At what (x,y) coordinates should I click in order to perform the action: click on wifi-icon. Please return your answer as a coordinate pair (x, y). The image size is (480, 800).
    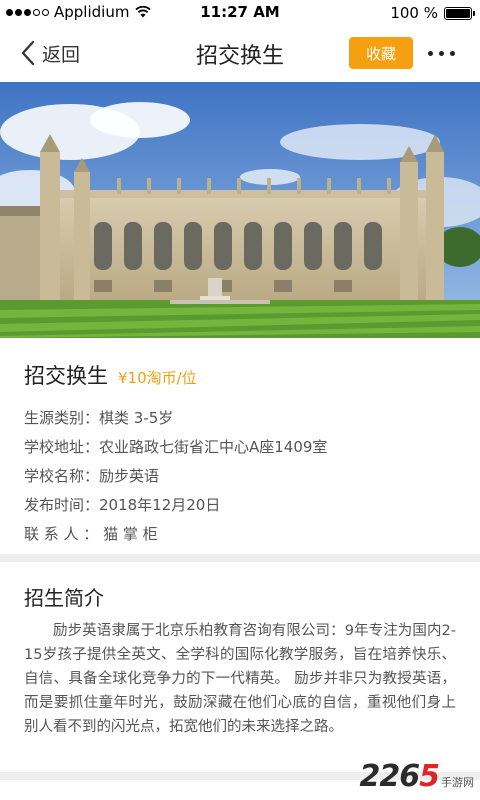
    Looking at the image, I should click on (143, 12).